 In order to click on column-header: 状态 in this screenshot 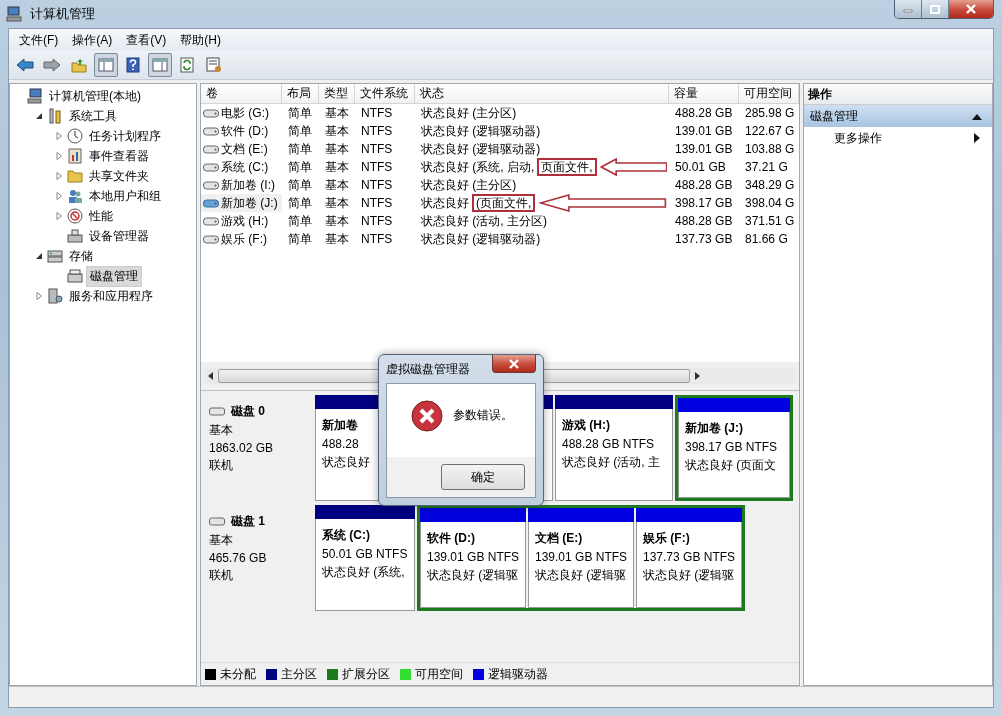, I will do `click(542, 93)`.